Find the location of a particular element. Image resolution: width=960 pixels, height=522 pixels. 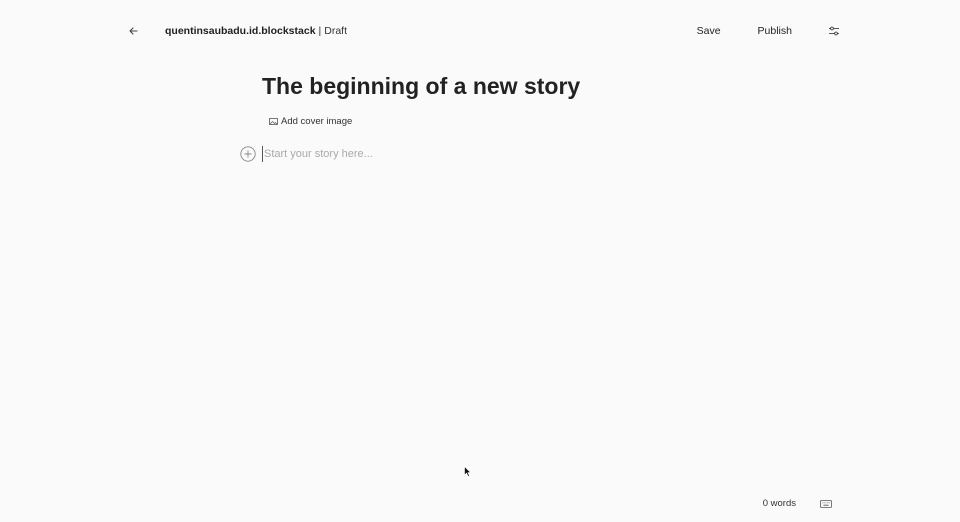

add-cover-image-button: Add cover image is located at coordinates (310, 121).